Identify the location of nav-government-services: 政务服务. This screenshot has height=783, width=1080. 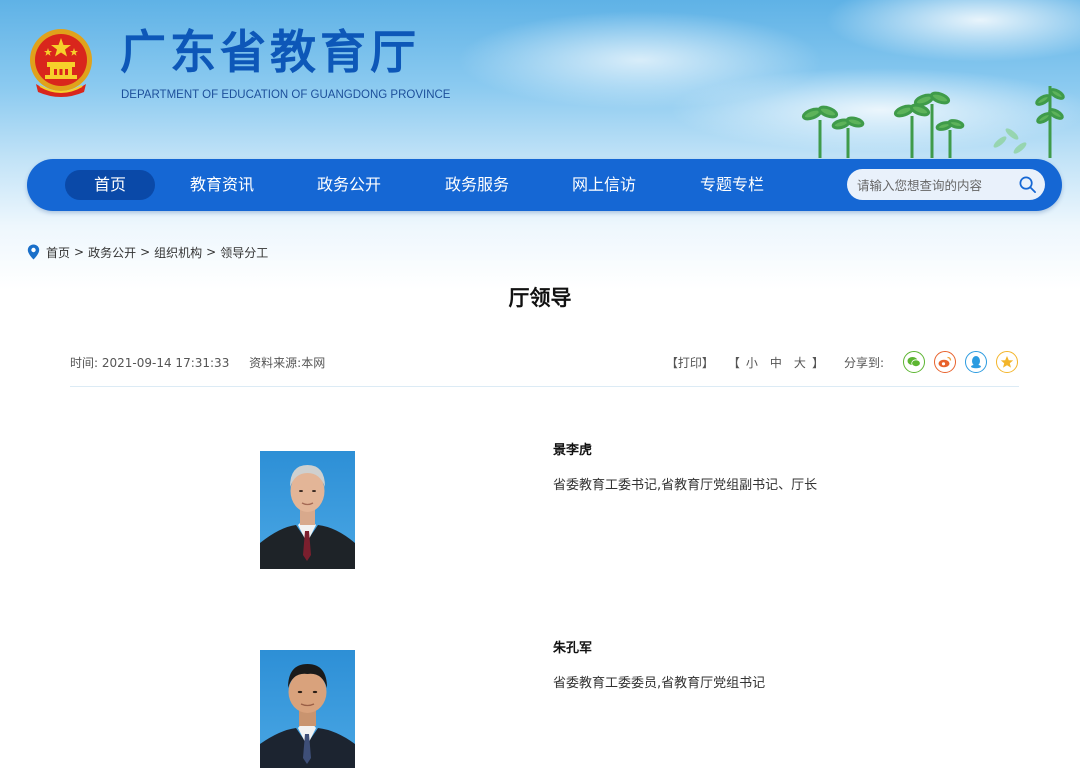
(477, 185).